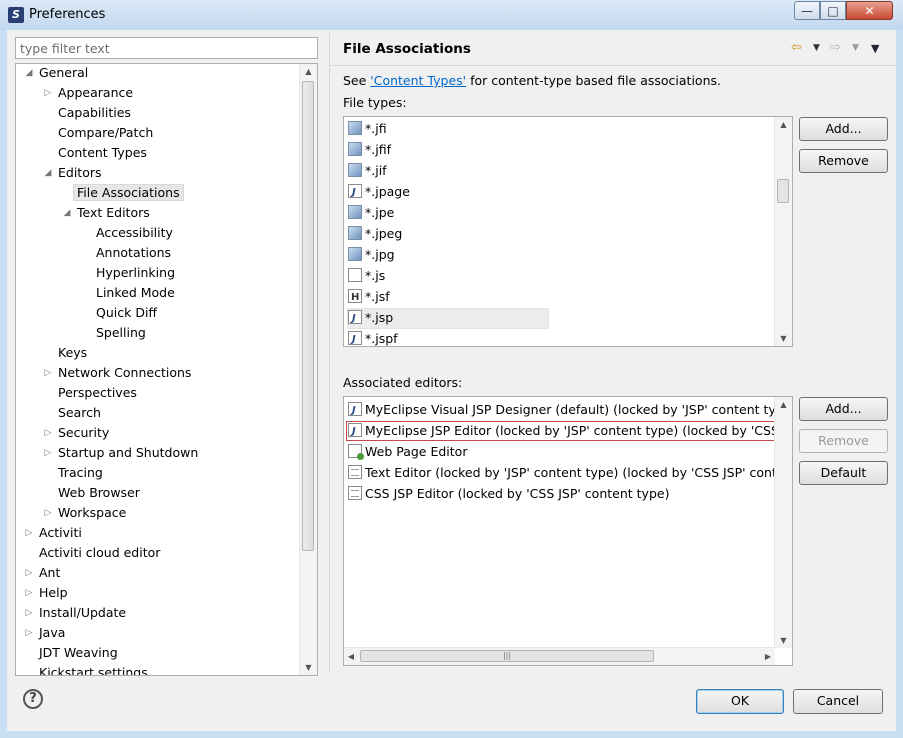 The width and height of the screenshot is (903, 738). What do you see at coordinates (366, 275) in the screenshot?
I see `file-type-row: *.js` at bounding box center [366, 275].